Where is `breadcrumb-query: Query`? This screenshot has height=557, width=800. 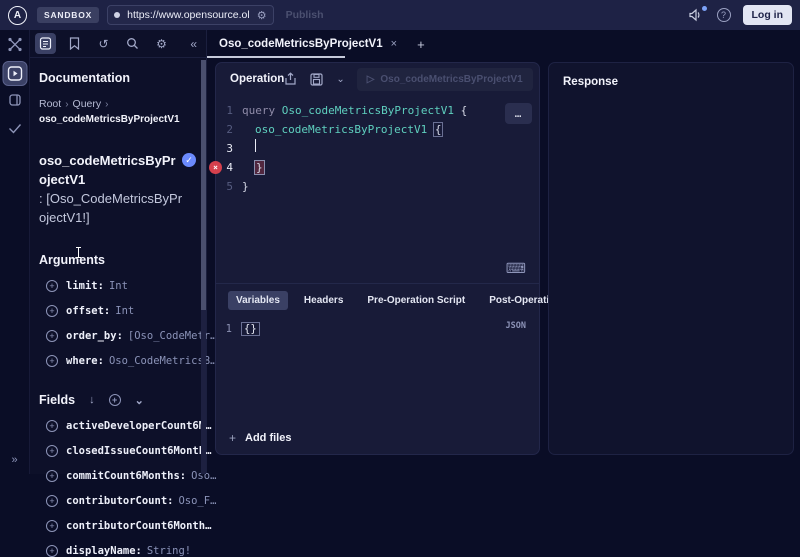
breadcrumb-query: Query is located at coordinates (87, 104).